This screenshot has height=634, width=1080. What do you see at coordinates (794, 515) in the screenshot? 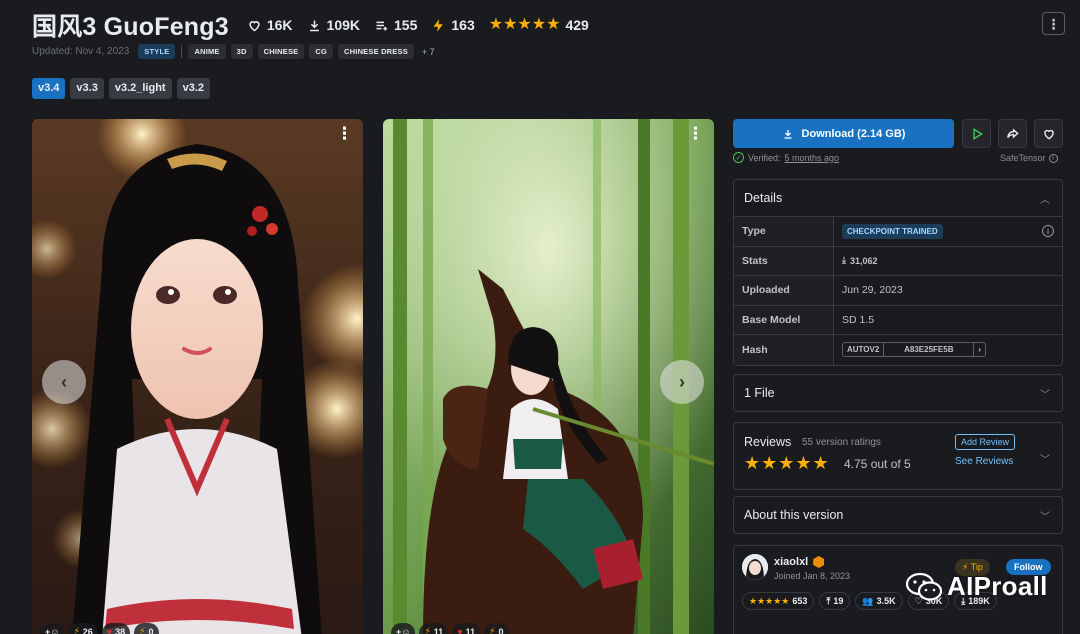
I see `about-heading: About this version` at bounding box center [794, 515].